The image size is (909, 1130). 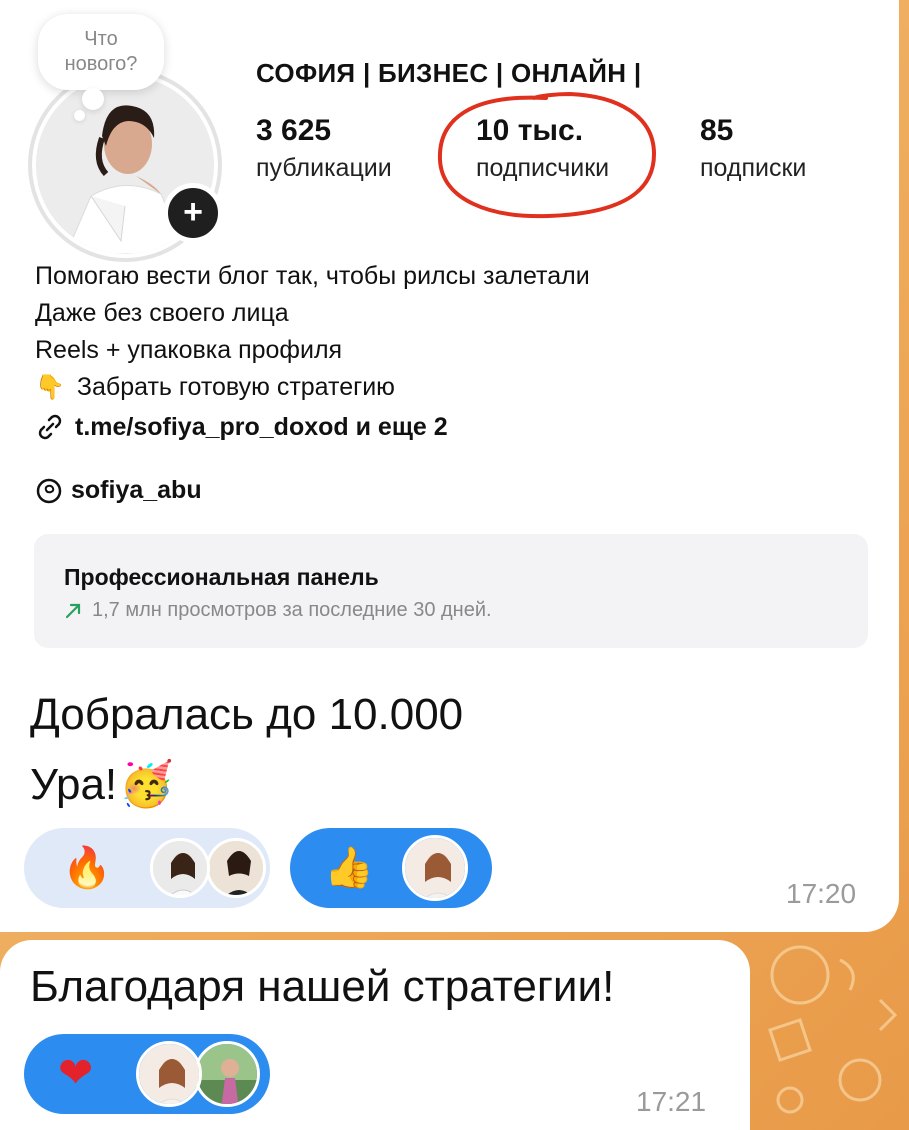 What do you see at coordinates (294, 130) in the screenshot?
I see `stat-posts-value: 3 625` at bounding box center [294, 130].